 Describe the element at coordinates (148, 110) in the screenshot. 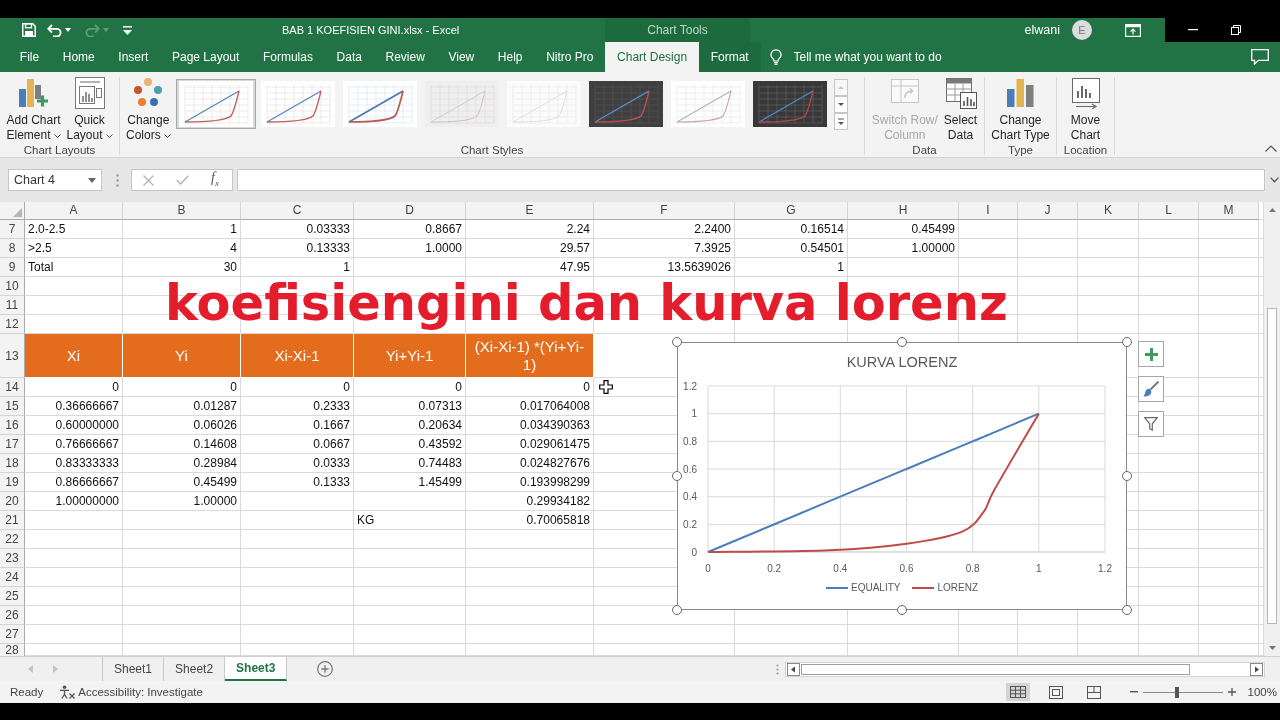

I see `change-colors-button: Change Colors` at that location.